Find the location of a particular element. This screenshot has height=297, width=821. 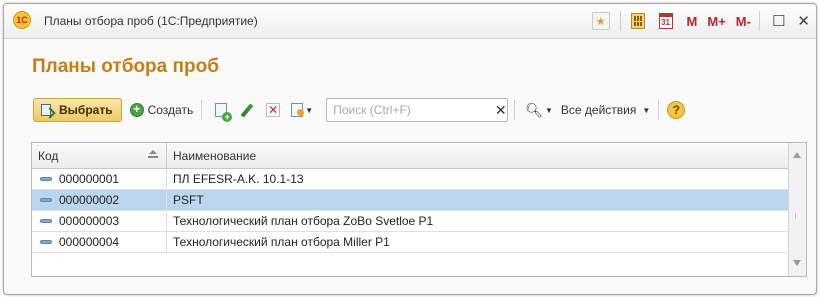

cell-name: ПЛ EFESR-A.K. 10.1-13 is located at coordinates (238, 179).